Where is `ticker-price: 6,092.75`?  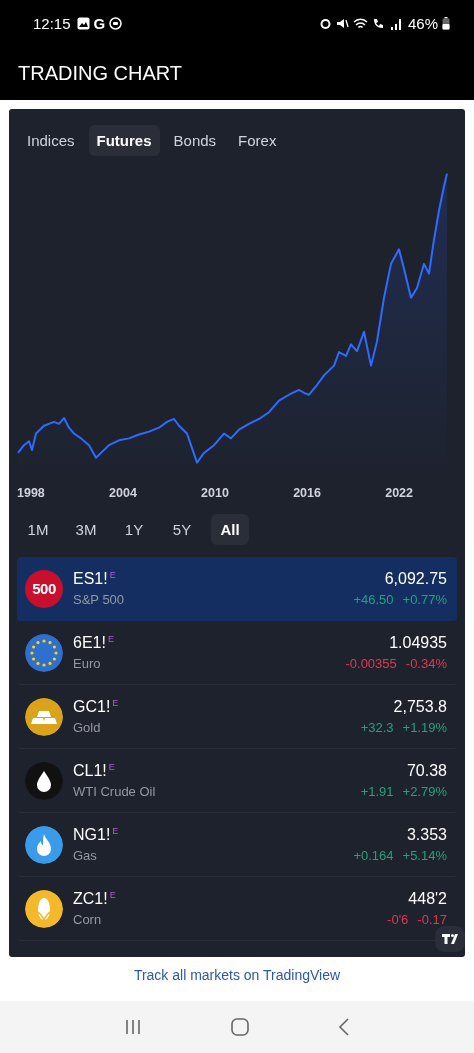
ticker-price: 6,092.75 is located at coordinates (415, 579).